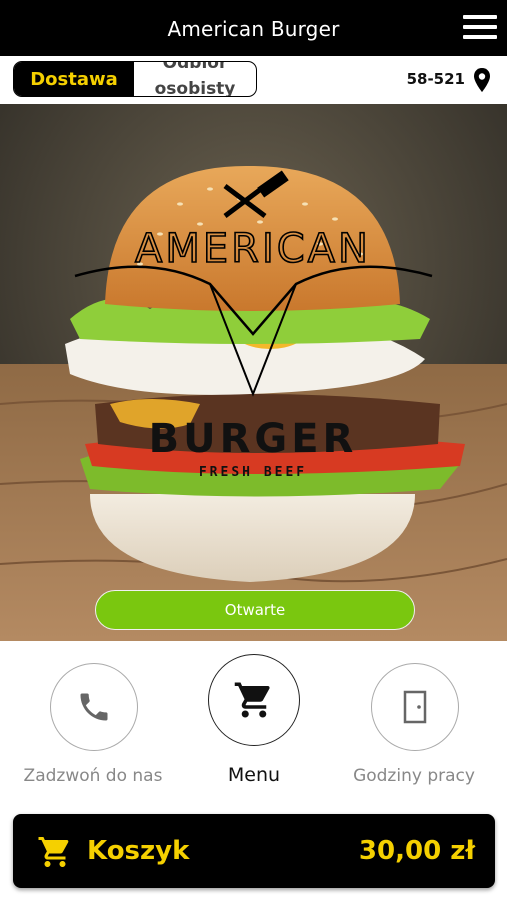  Describe the element at coordinates (255, 610) in the screenshot. I see `open-status-button: Otwarte` at that location.